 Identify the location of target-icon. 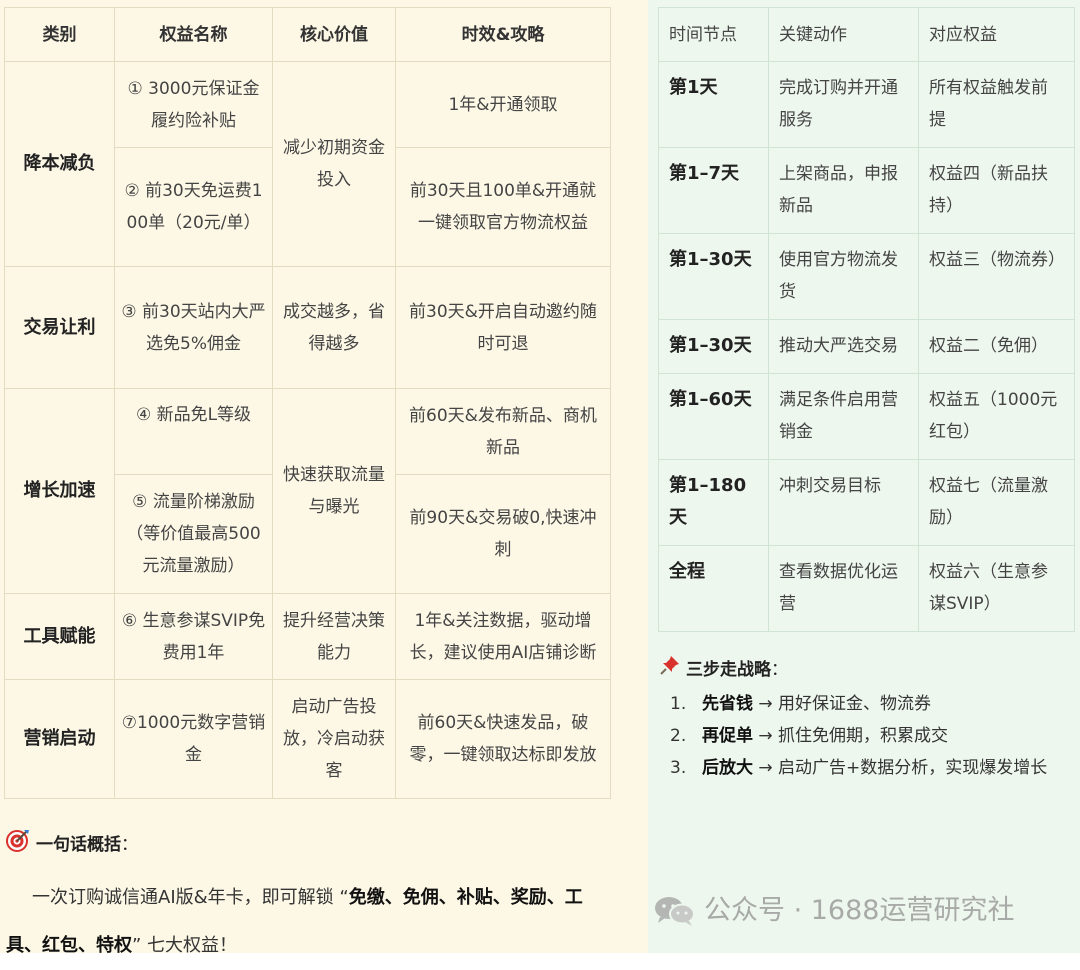
(18, 845).